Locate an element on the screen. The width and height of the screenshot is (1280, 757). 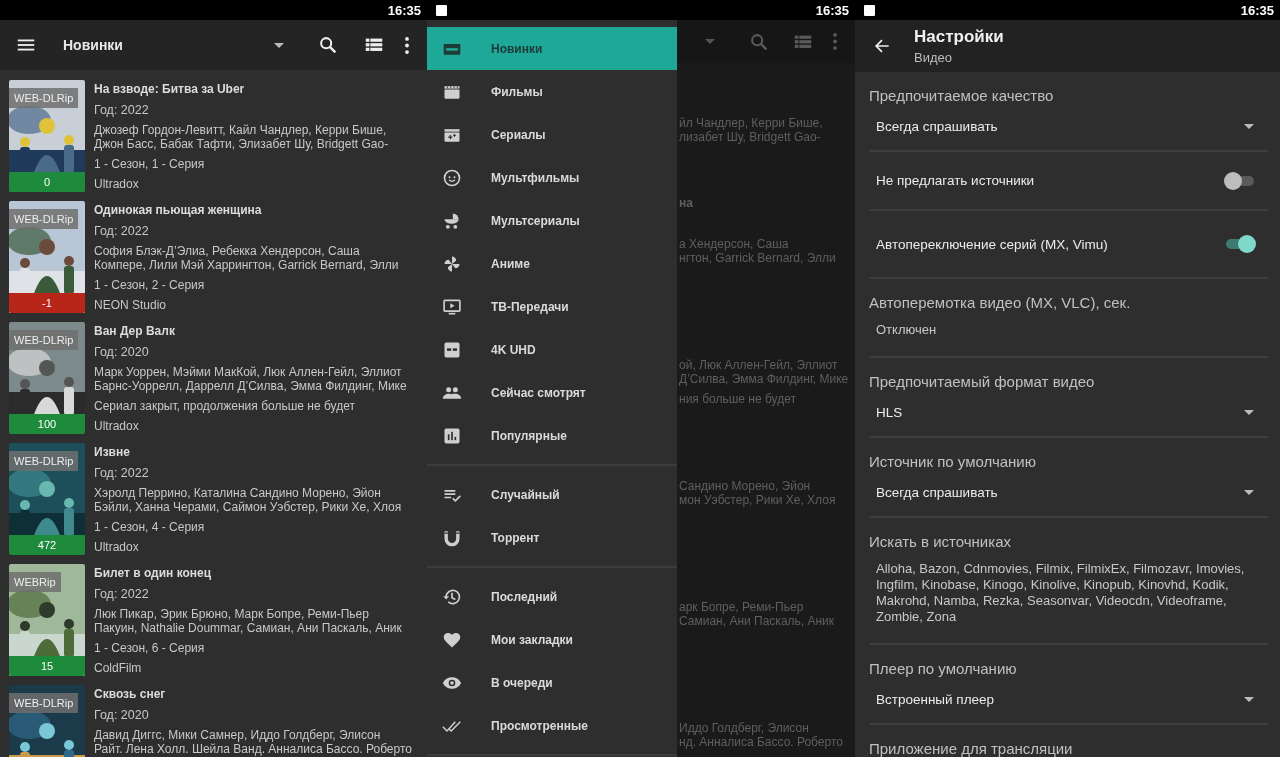
toolbar-title: Настройки is located at coordinates (959, 36).